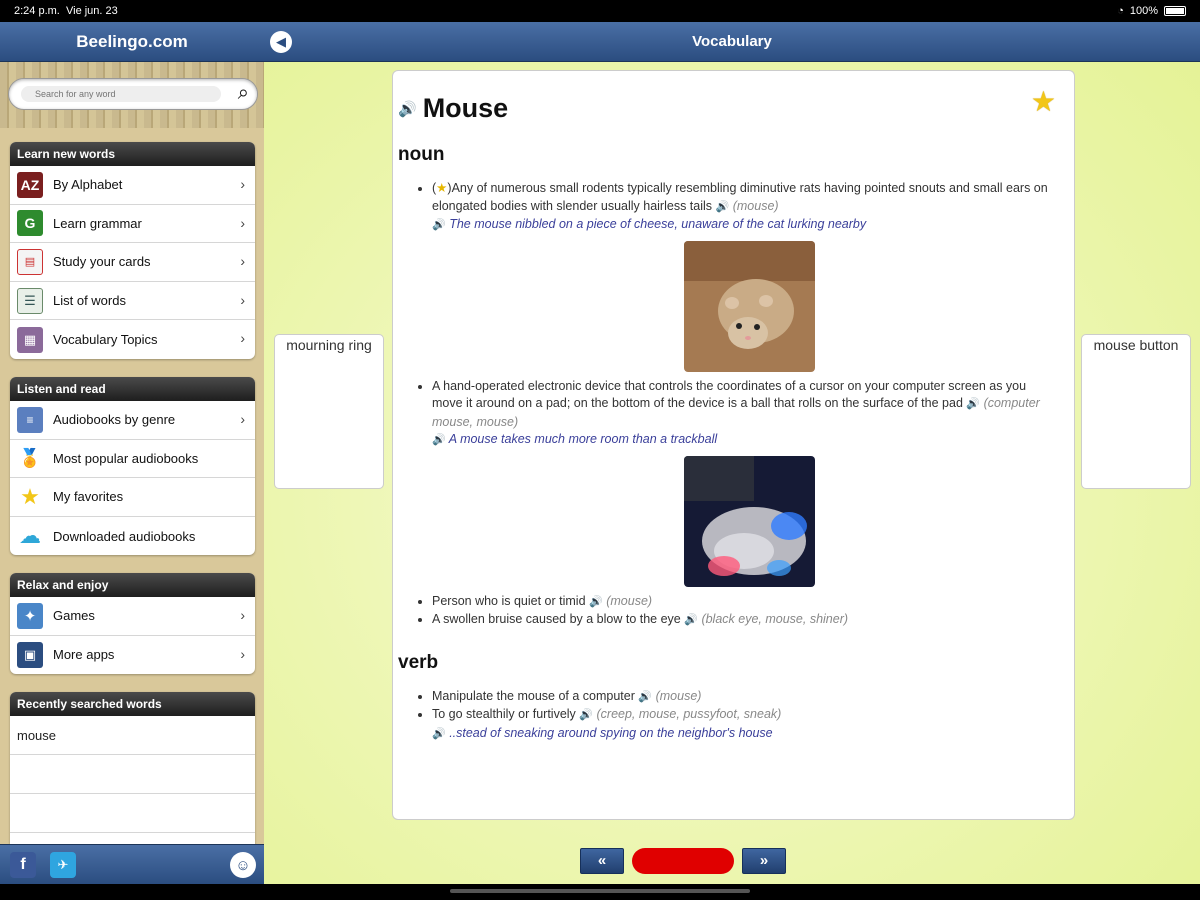 The width and height of the screenshot is (1200, 900). Describe the element at coordinates (132, 864) in the screenshot. I see `sidebar-bottom-bar: f ✈ ☺` at that location.